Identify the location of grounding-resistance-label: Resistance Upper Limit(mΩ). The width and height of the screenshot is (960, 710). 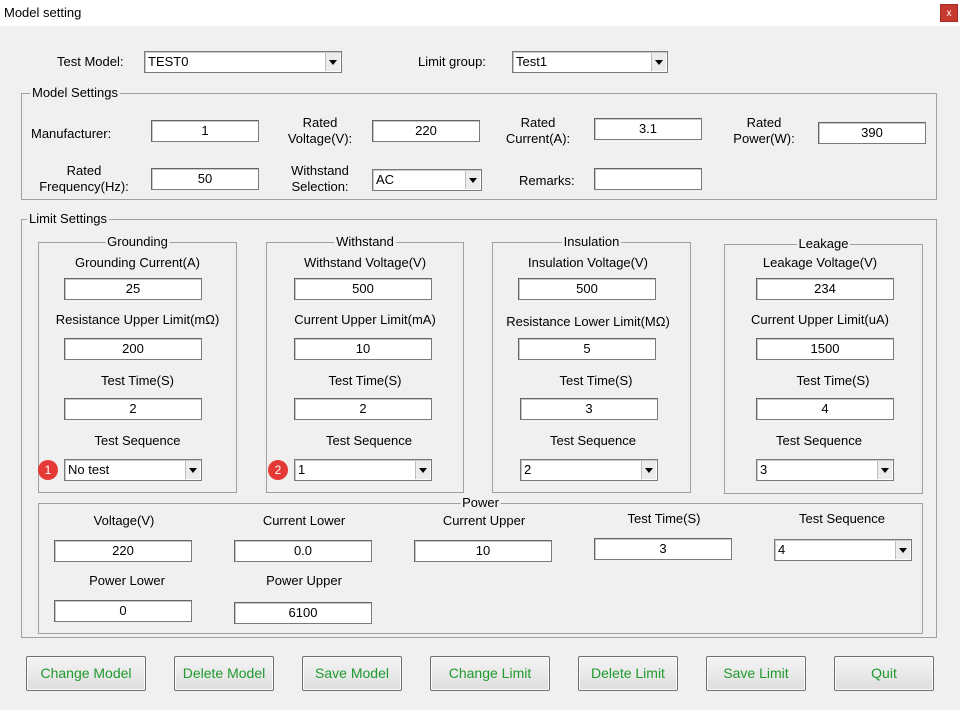
(137, 319).